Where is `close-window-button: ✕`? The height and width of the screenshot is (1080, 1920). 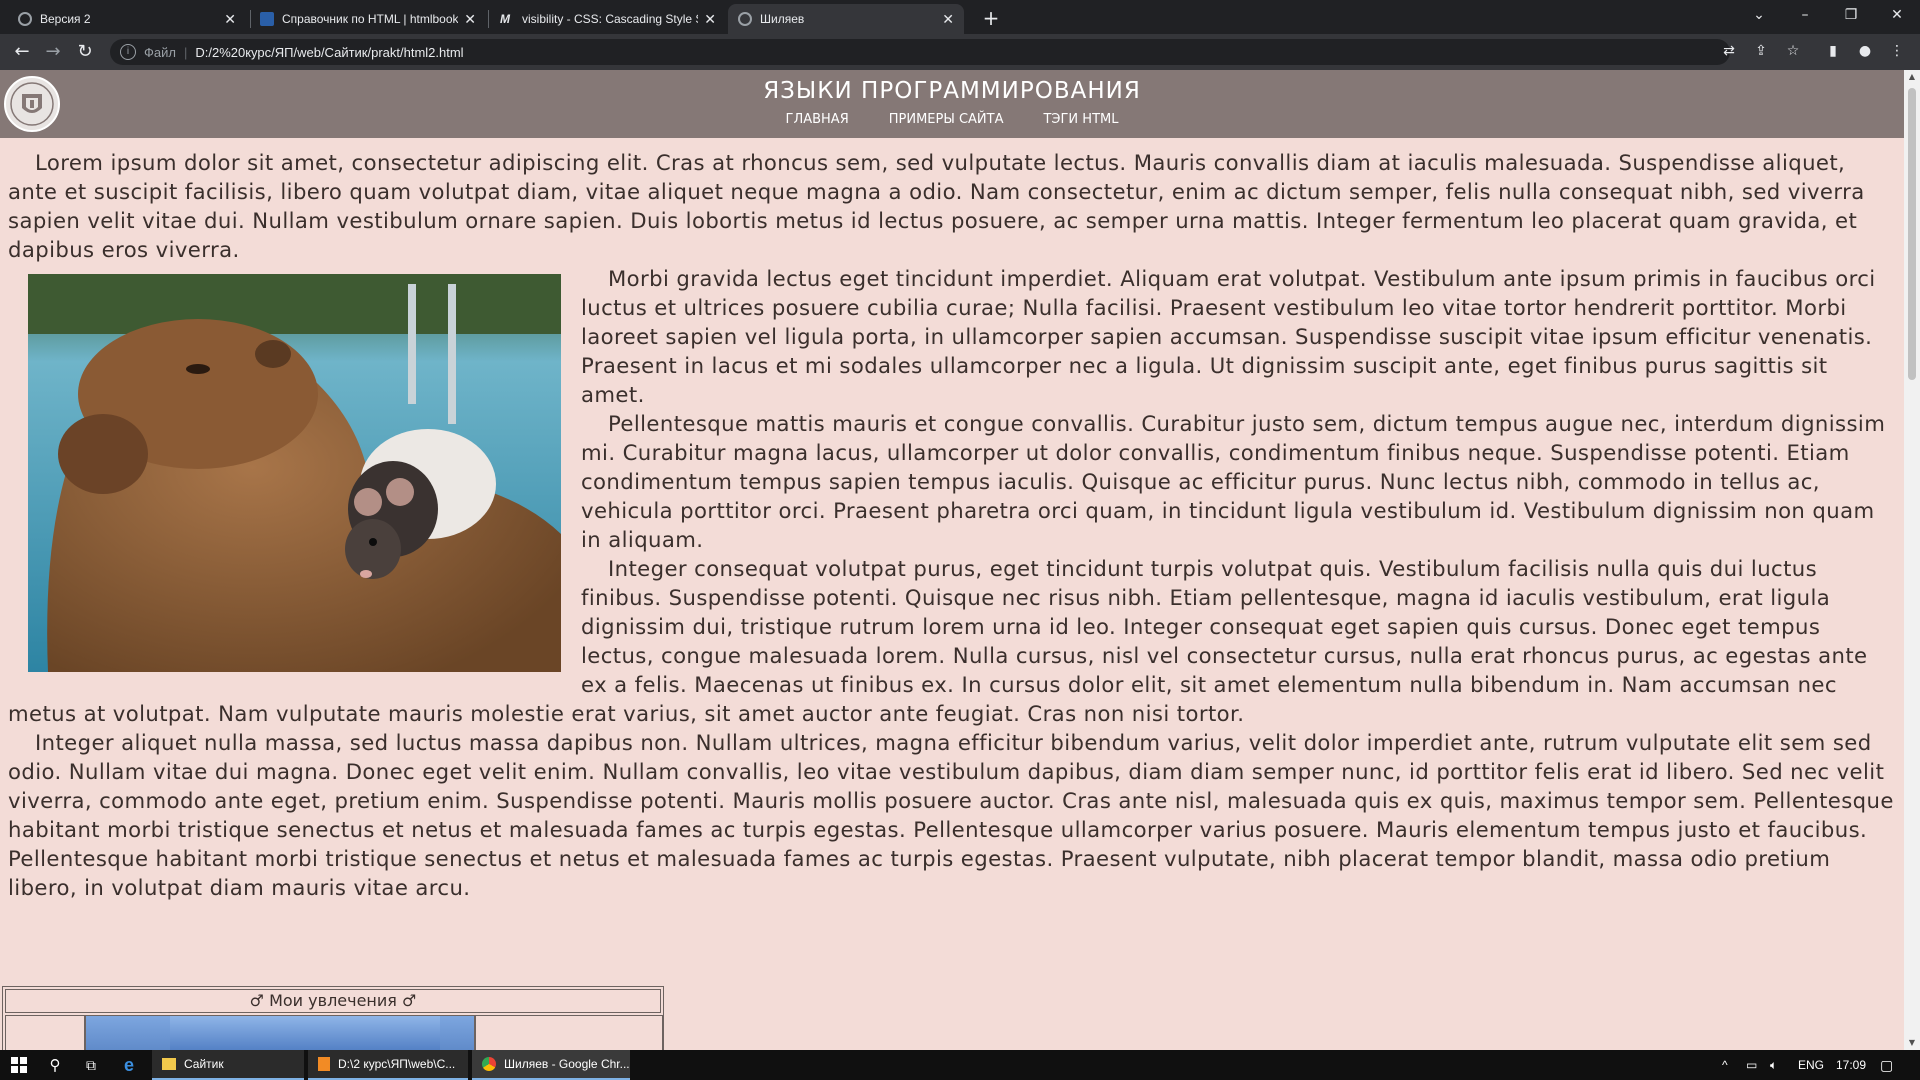 close-window-button: ✕ is located at coordinates (1897, 15).